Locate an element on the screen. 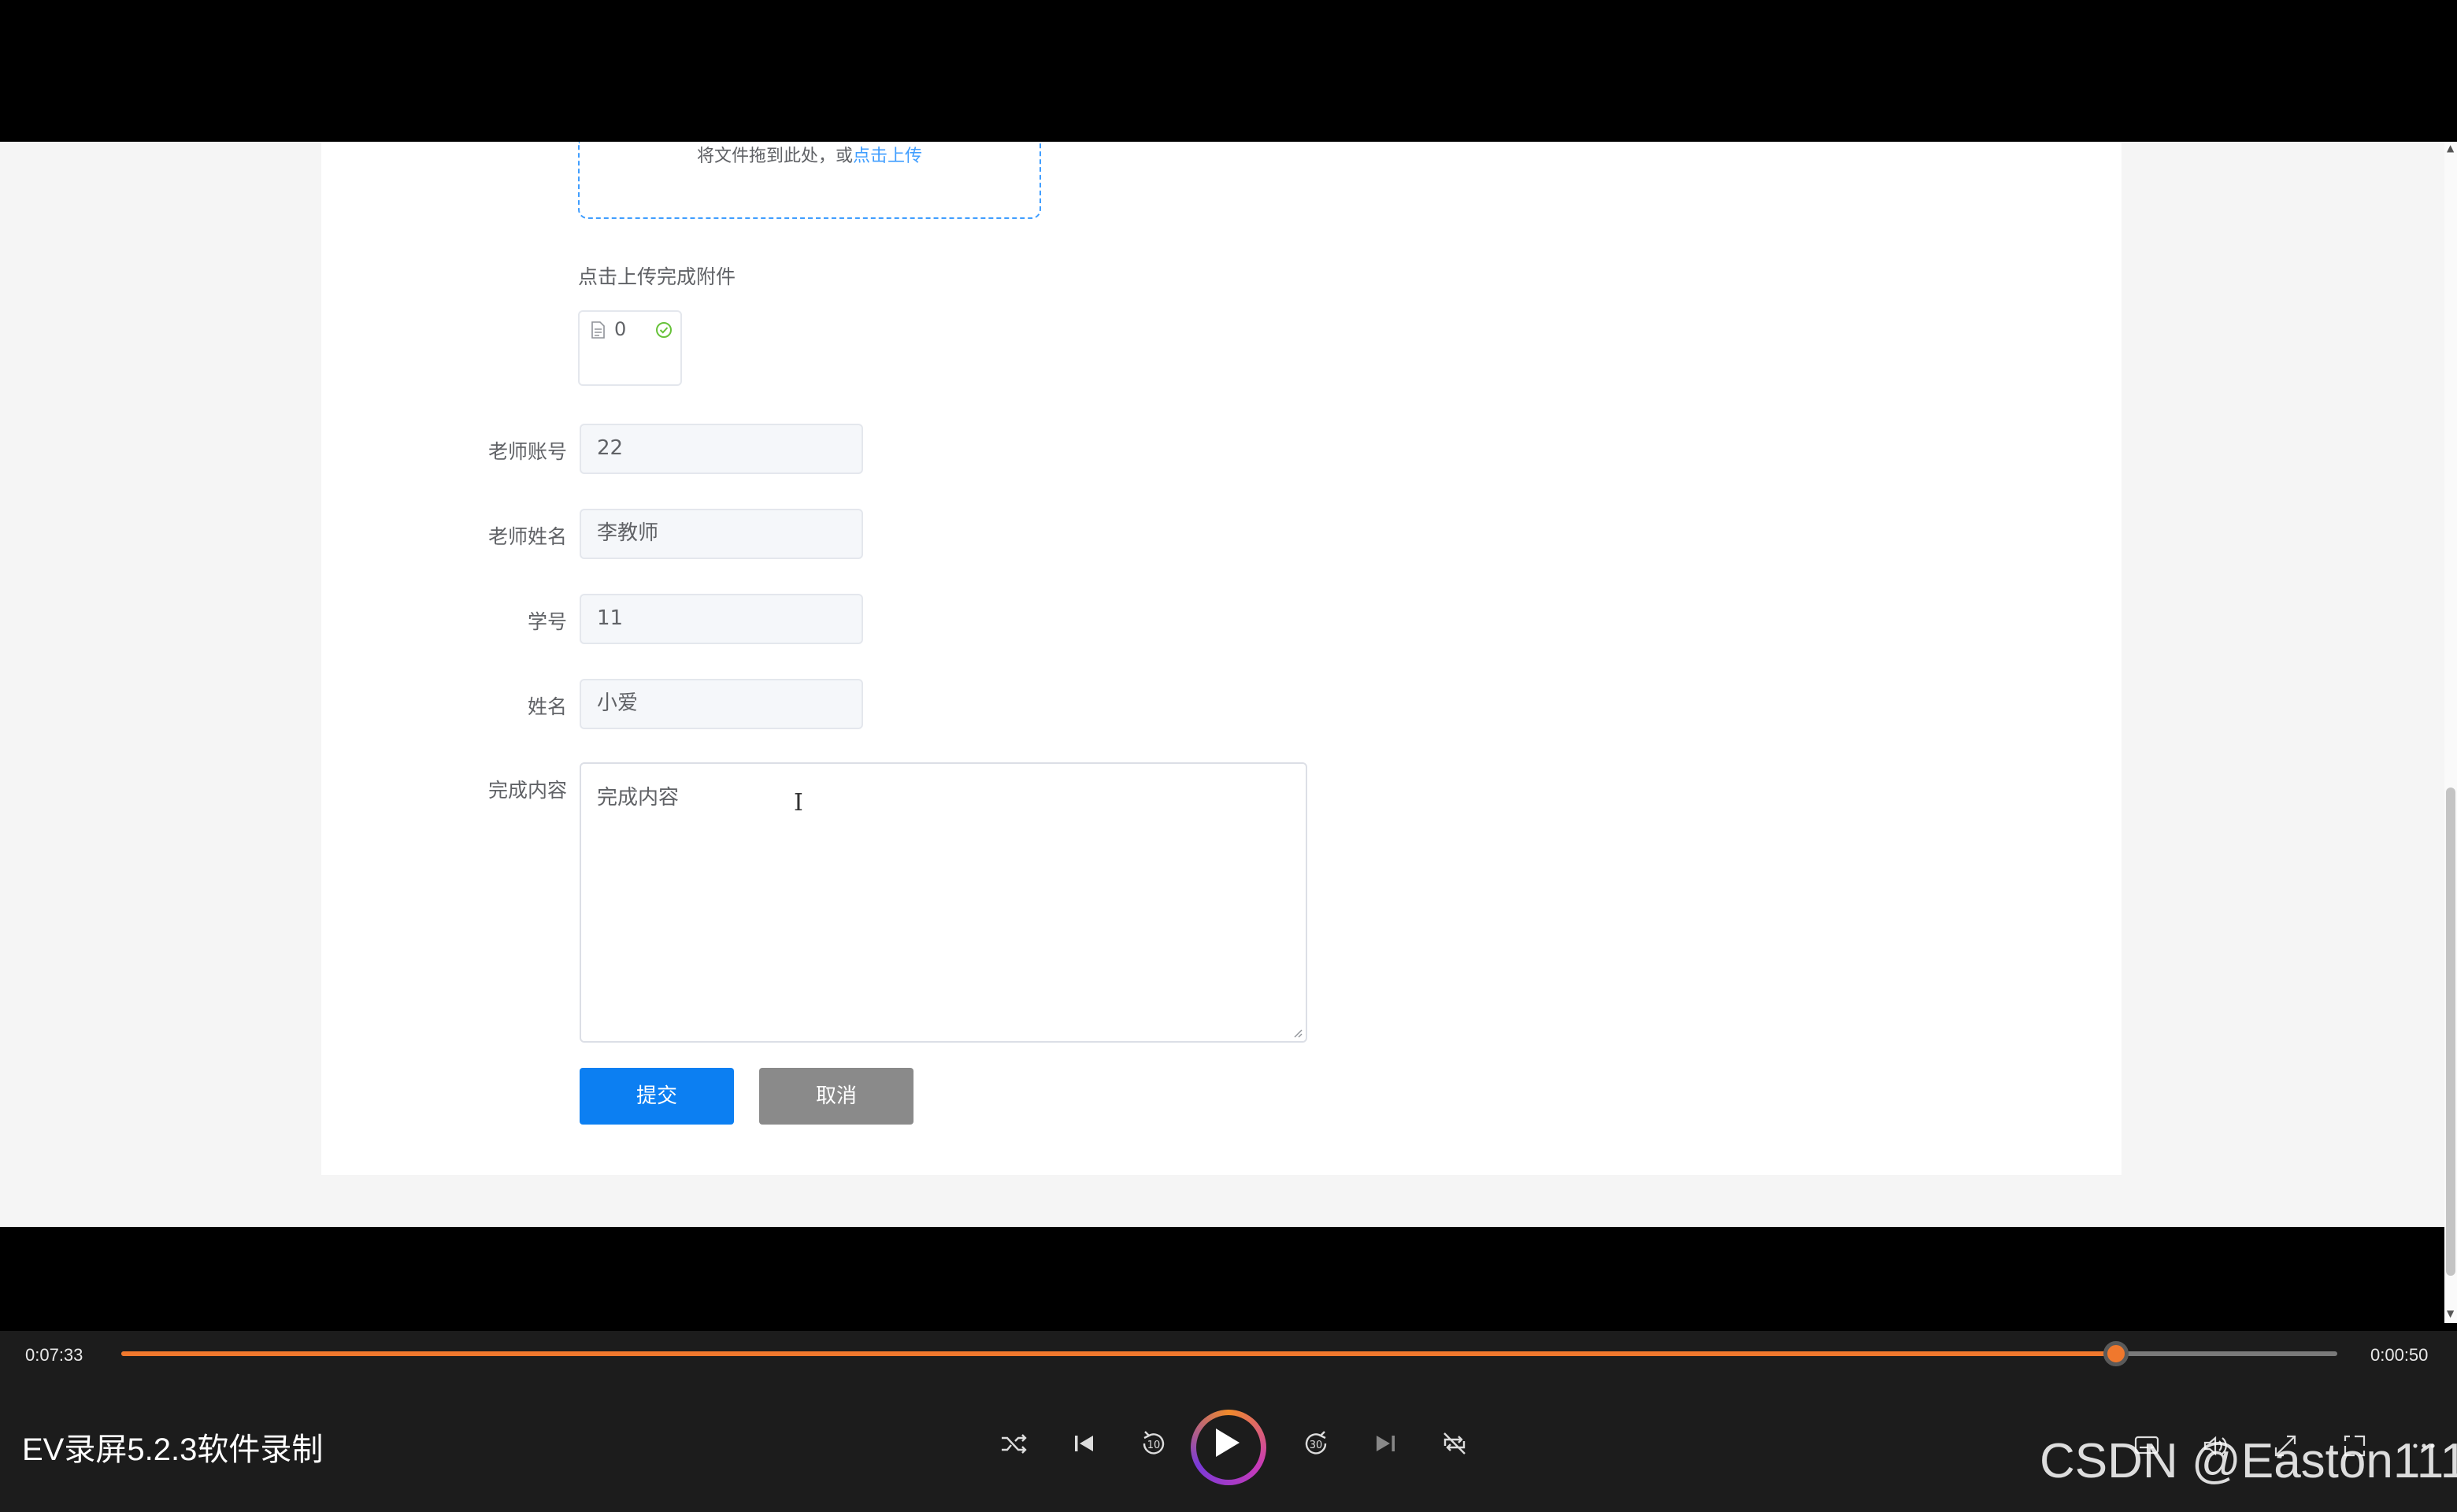 The image size is (2457, 1512). content-placeholder: 完成内容 is located at coordinates (638, 798).